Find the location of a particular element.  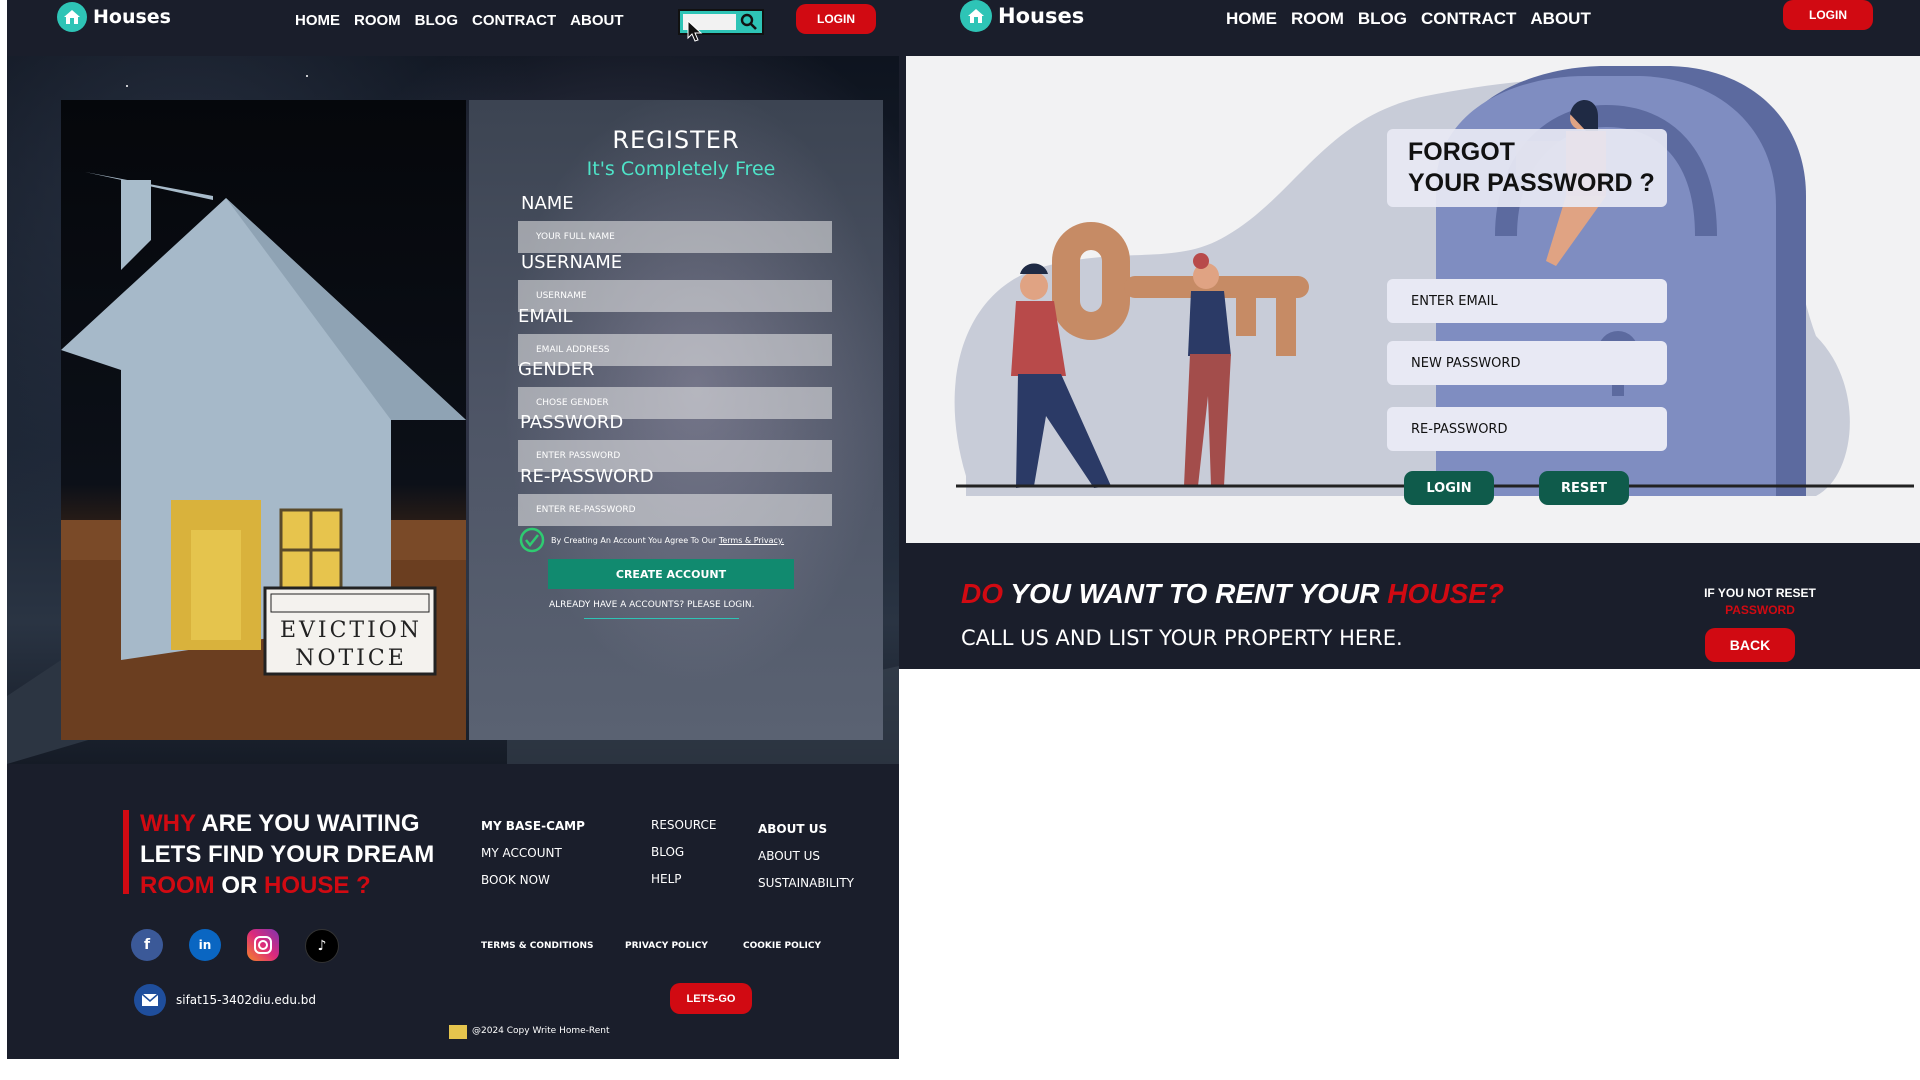

name-field is located at coordinates (675, 237).